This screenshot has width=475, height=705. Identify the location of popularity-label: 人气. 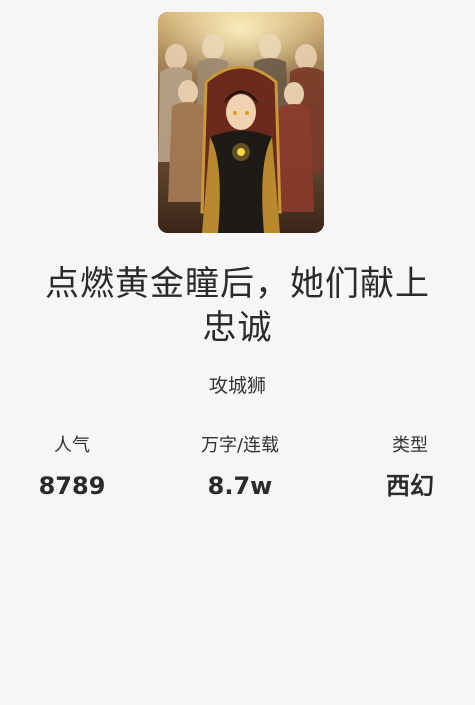
(72, 445).